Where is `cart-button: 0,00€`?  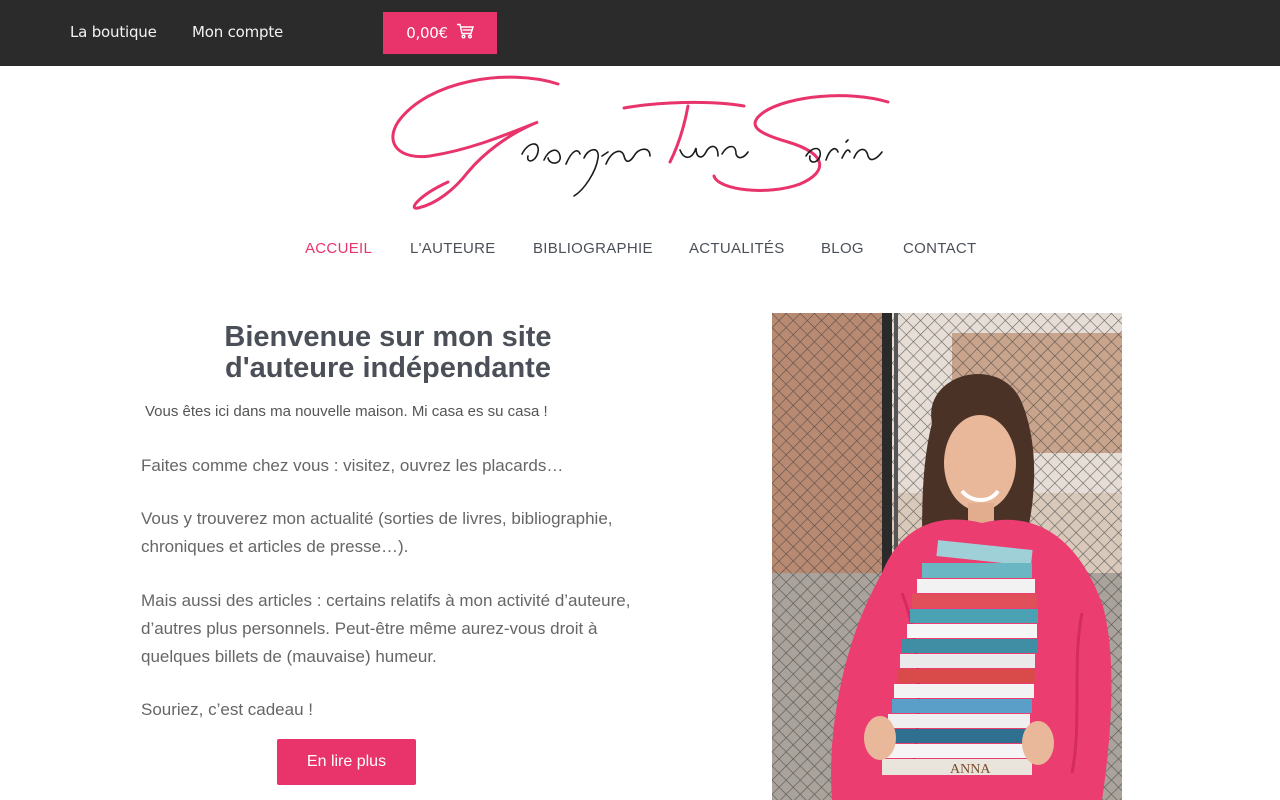
cart-button: 0,00€ is located at coordinates (440, 33).